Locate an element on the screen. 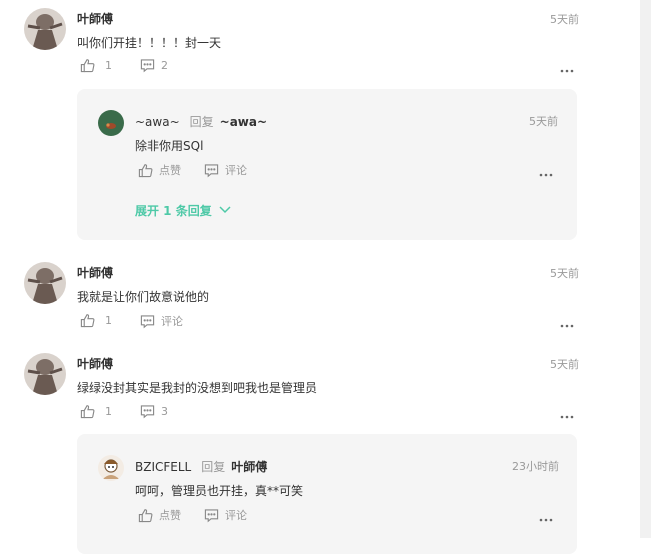  comment-button: 3 is located at coordinates (154, 411).